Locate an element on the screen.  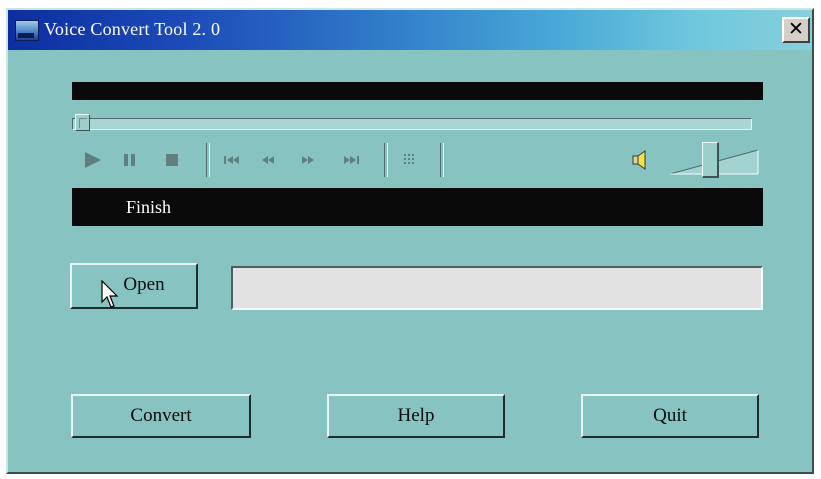
title-bar: Voice Convert Tool 2. 0 ✕ is located at coordinates (410, 30).